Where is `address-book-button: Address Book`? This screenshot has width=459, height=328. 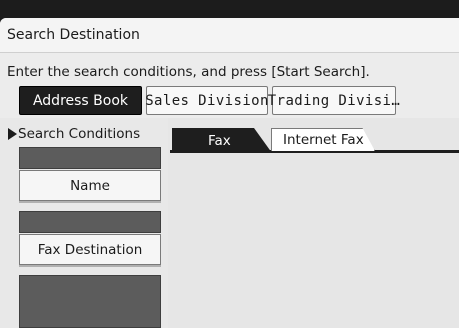
address-book-button: Address Book is located at coordinates (80, 100).